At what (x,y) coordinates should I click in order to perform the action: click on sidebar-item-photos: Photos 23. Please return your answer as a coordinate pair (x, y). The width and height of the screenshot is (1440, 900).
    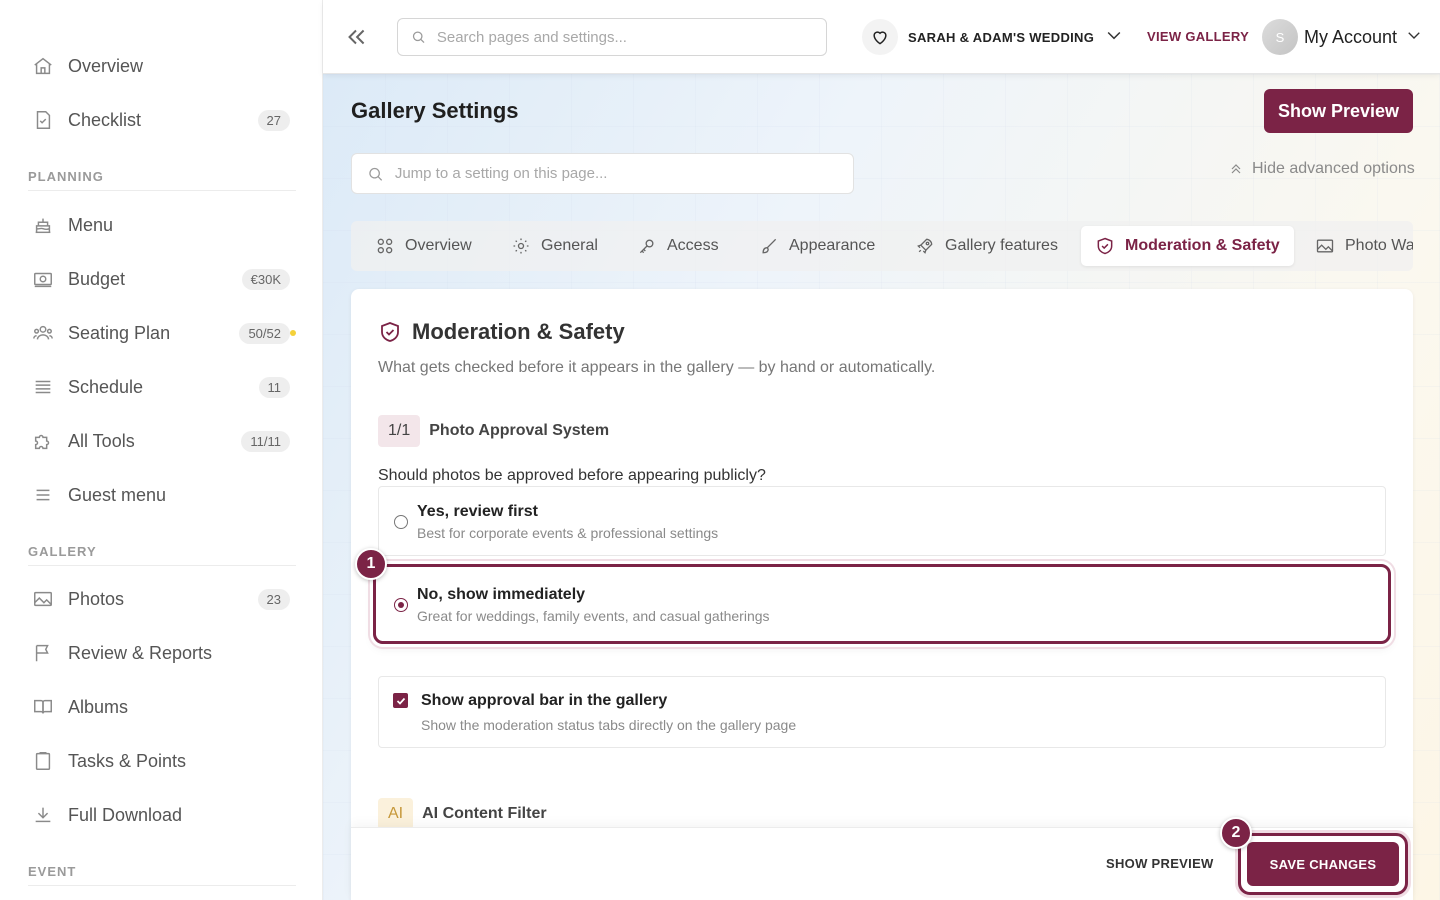
    Looking at the image, I should click on (159, 599).